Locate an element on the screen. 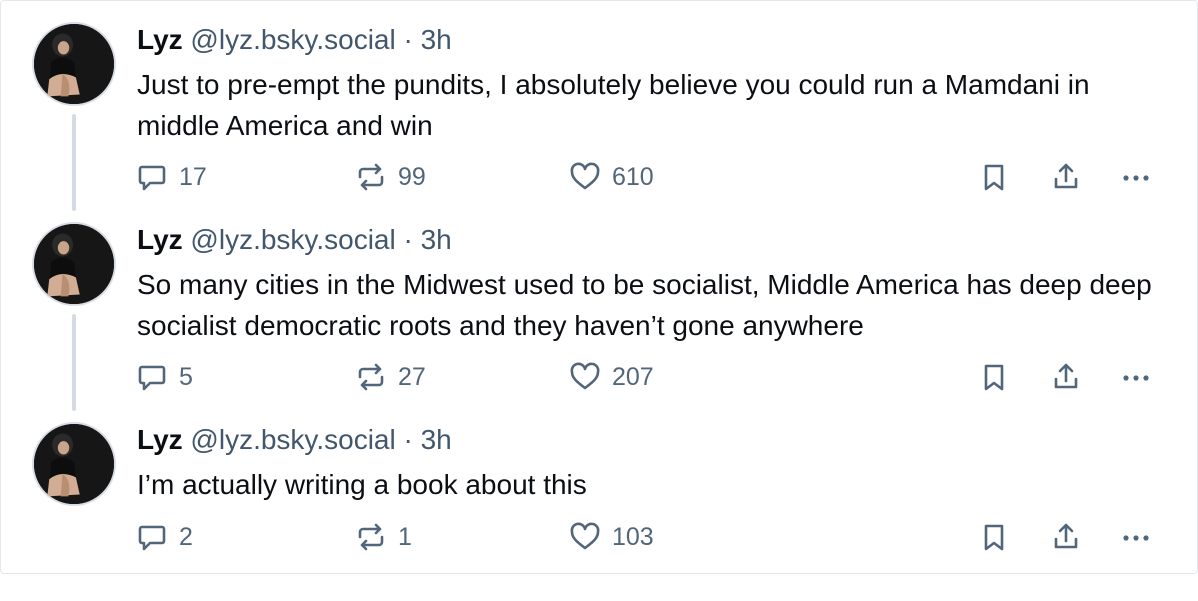 This screenshot has height=601, width=1198. like-count: 103 is located at coordinates (633, 536).